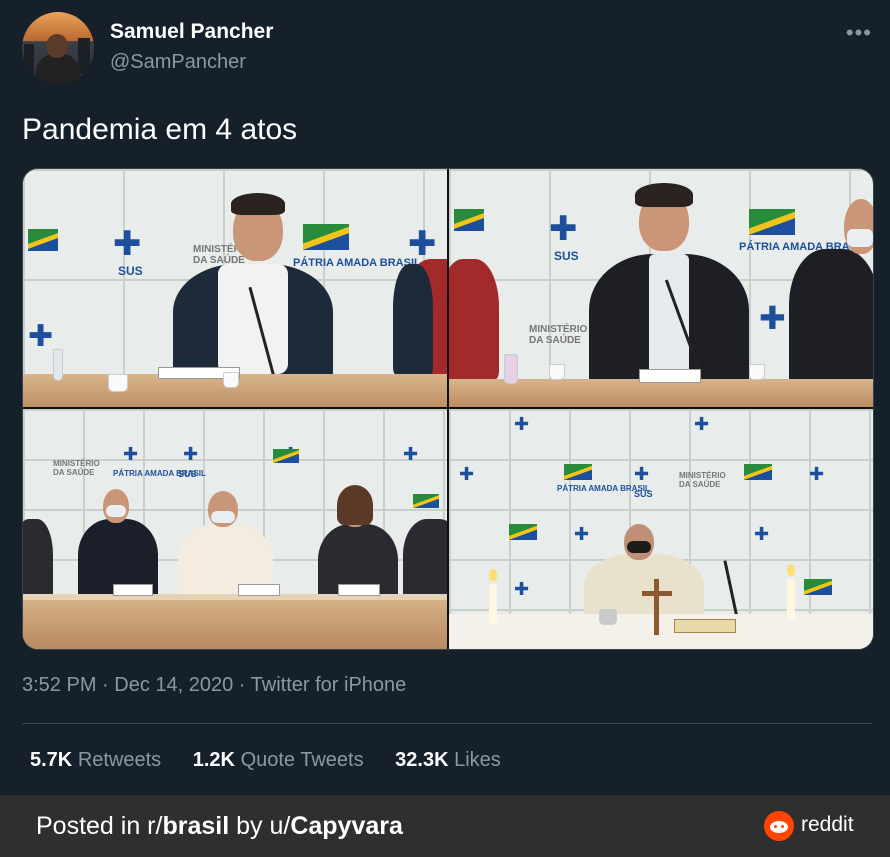 This screenshot has height=857, width=890. What do you see at coordinates (58, 48) in the screenshot?
I see `user-avatar-photo` at bounding box center [58, 48].